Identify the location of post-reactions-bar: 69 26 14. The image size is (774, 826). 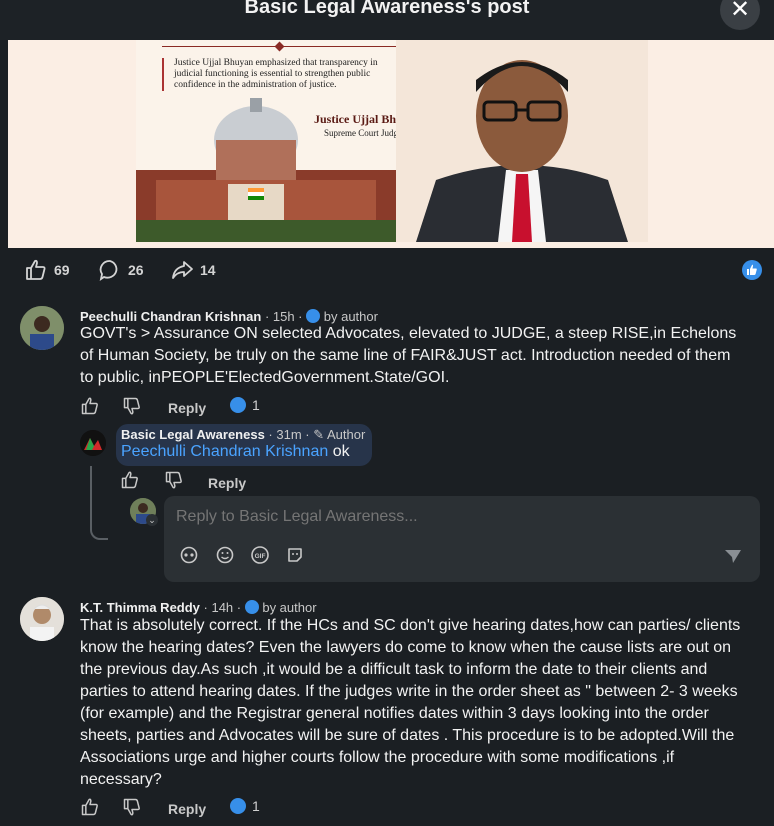
(387, 271).